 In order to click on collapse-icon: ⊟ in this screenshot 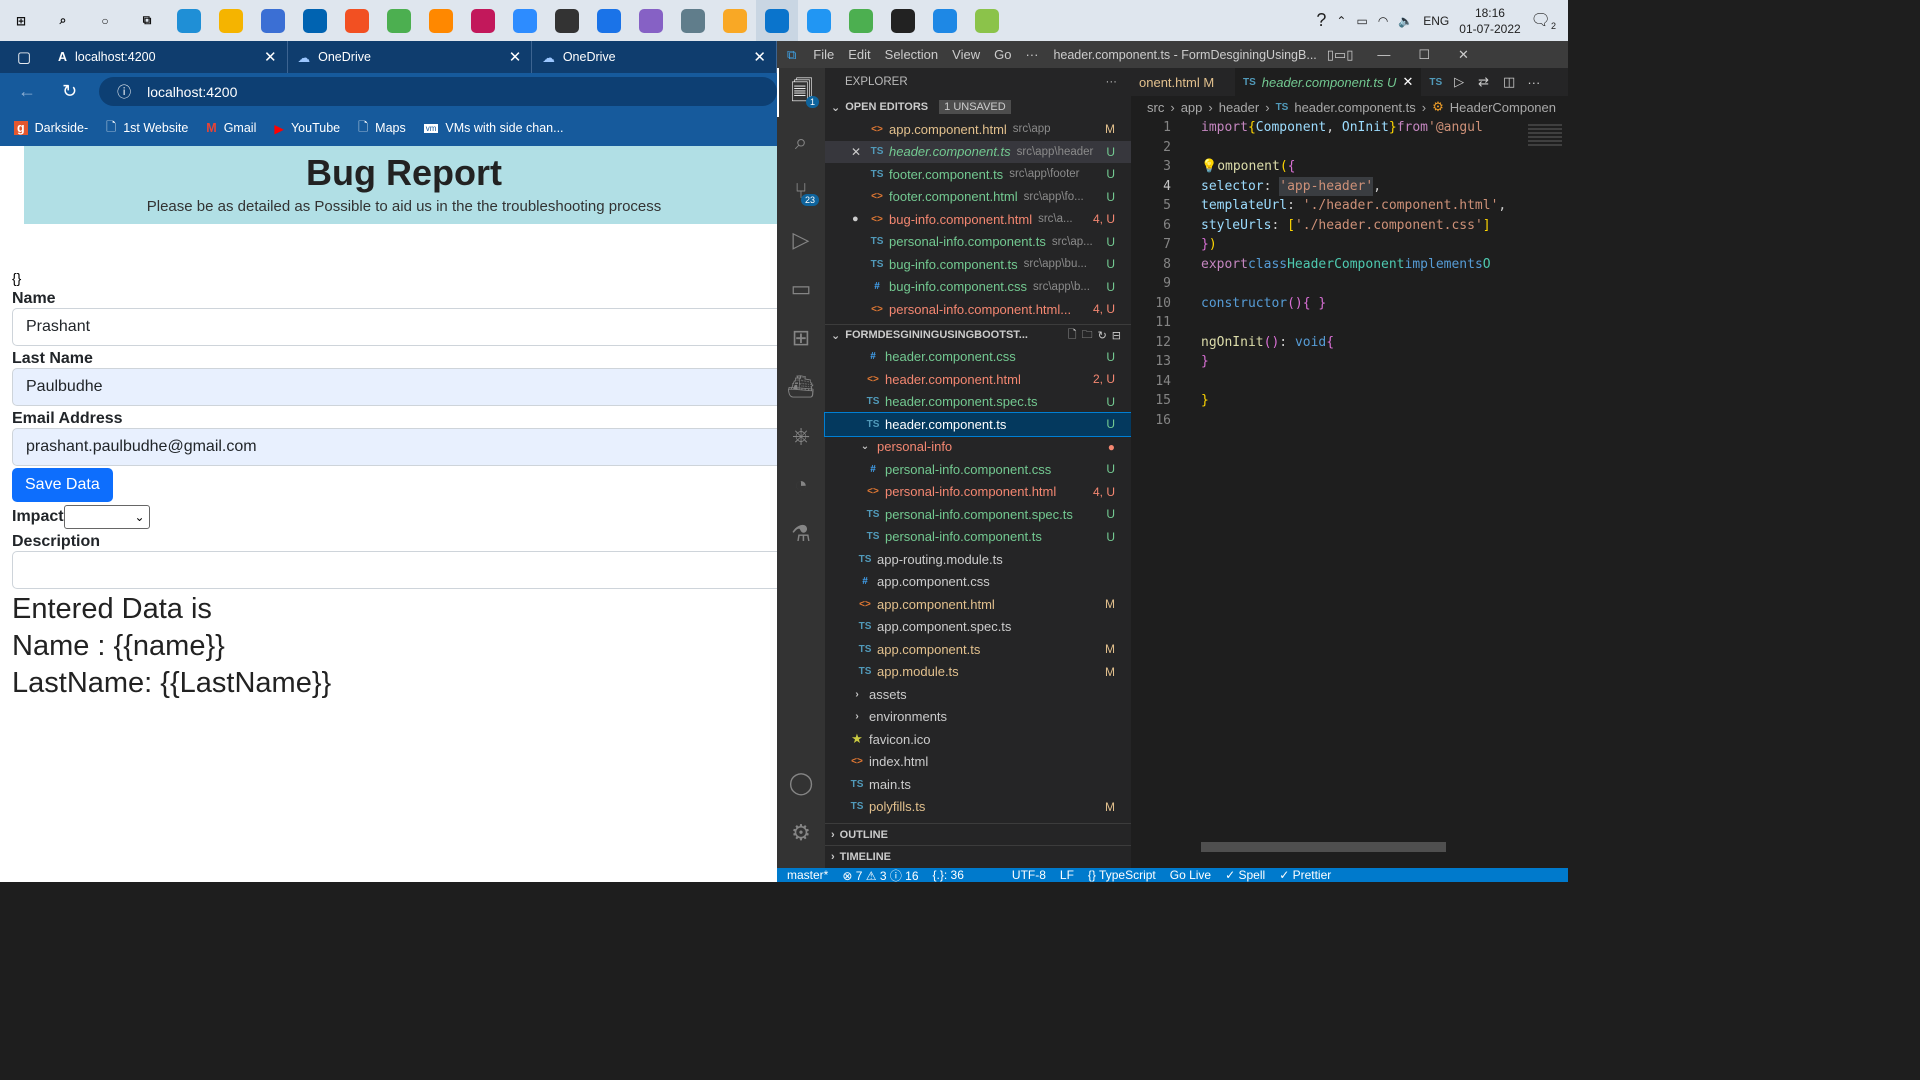, I will do `click(1116, 335)`.